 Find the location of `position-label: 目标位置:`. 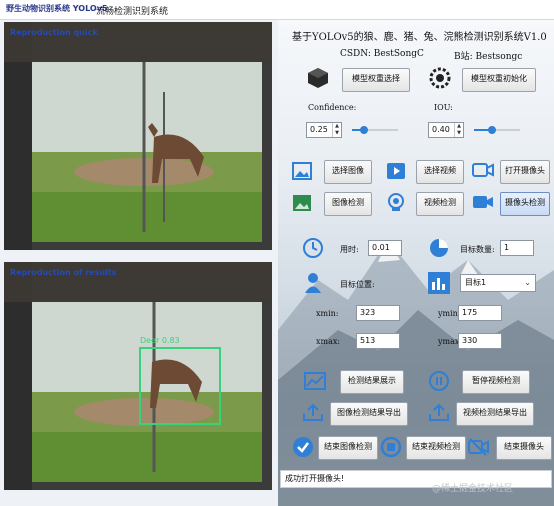

position-label: 目标位置: is located at coordinates (357, 284).